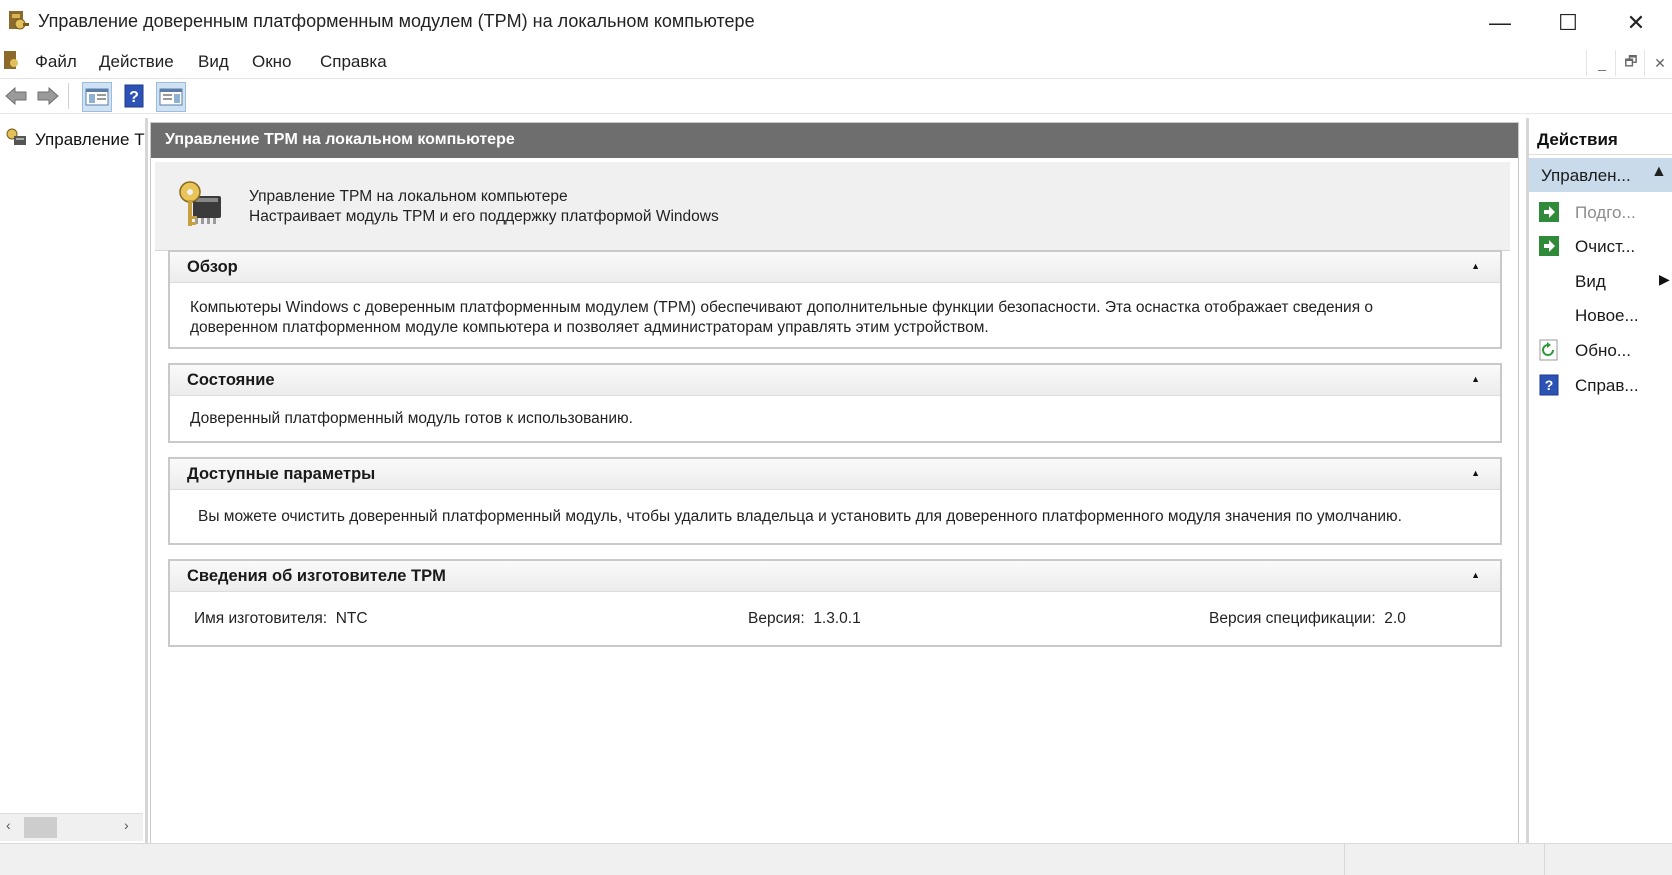 The image size is (1672, 875). What do you see at coordinates (16, 136) in the screenshot?
I see `tpm-snapin-icon` at bounding box center [16, 136].